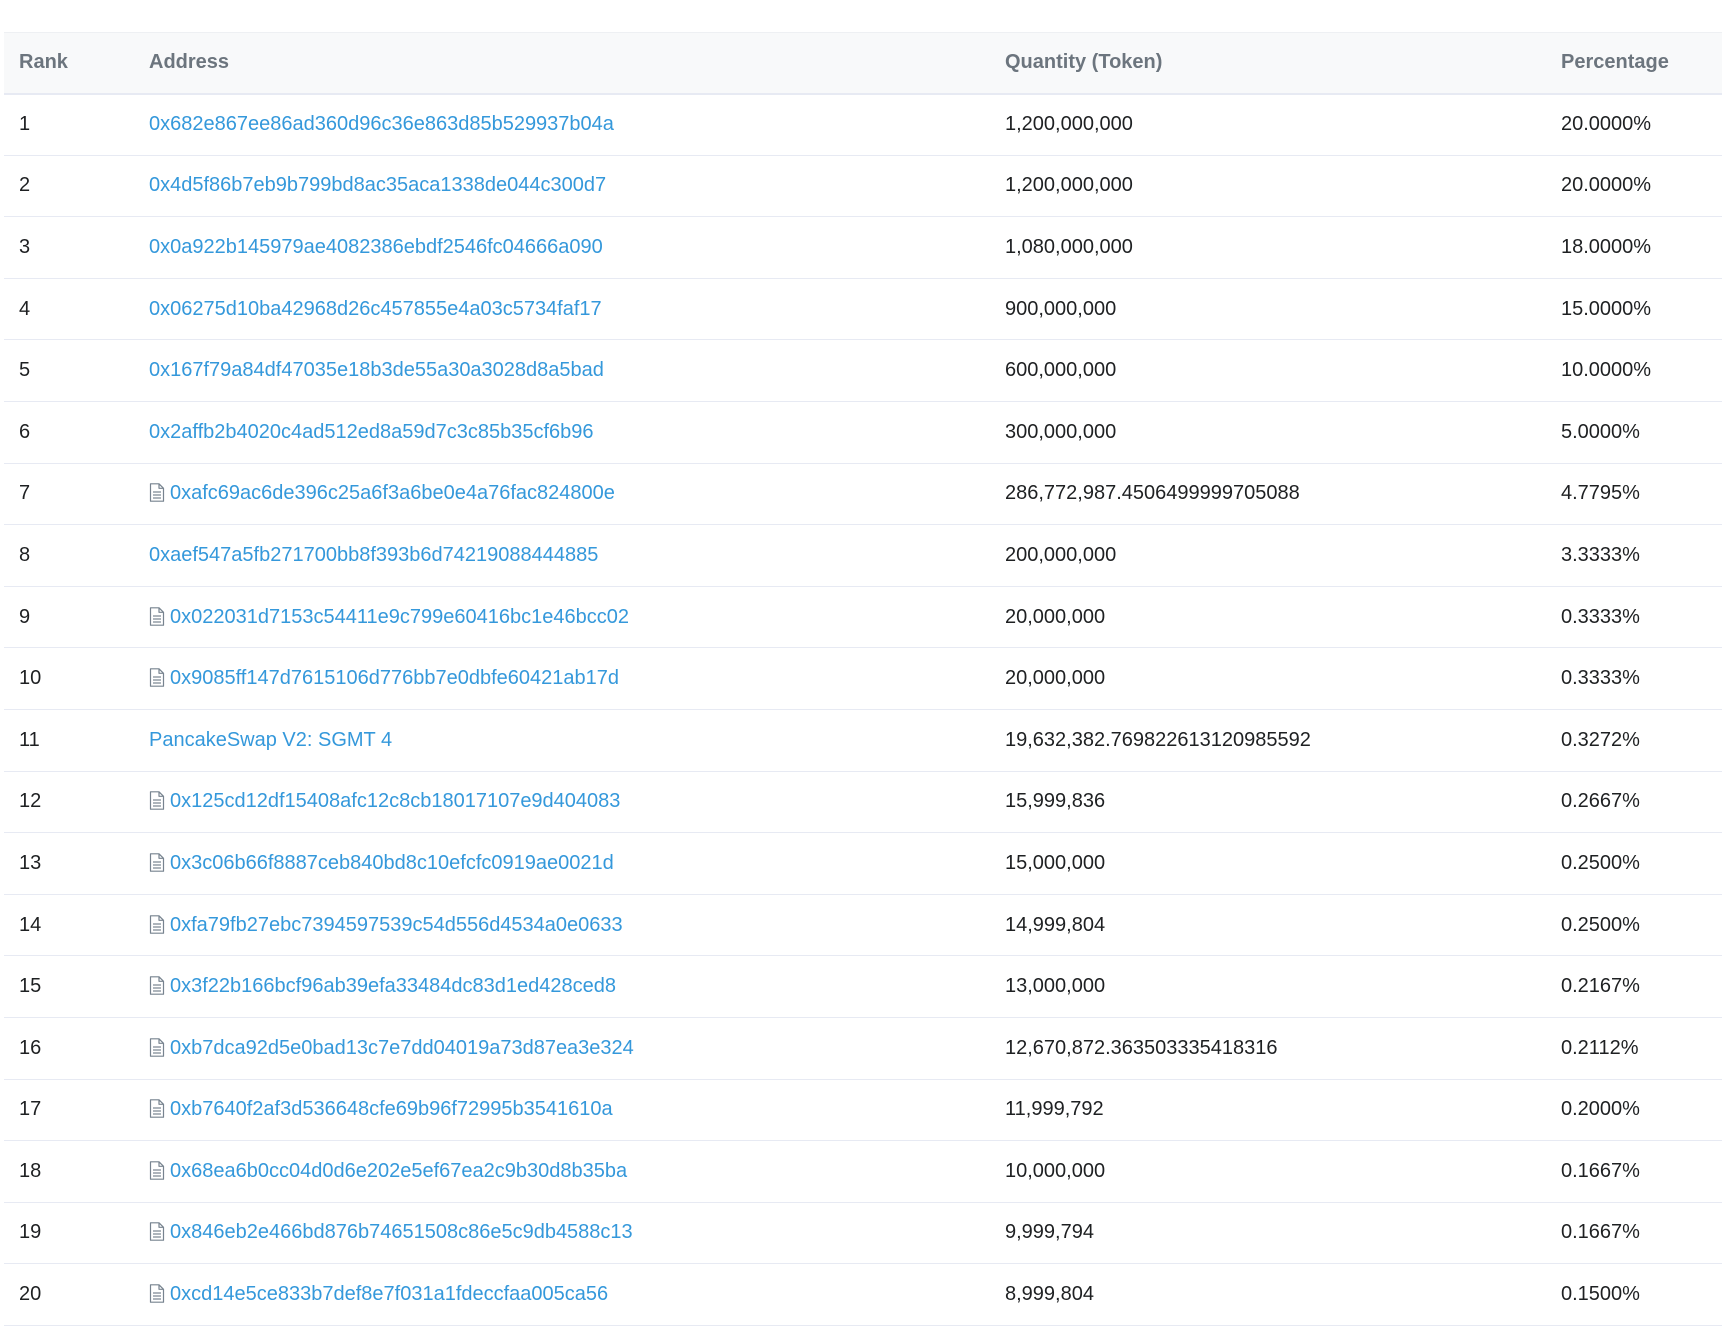 The width and height of the screenshot is (1722, 1326). Describe the element at coordinates (25, 246) in the screenshot. I see `rank-cell: 3` at that location.